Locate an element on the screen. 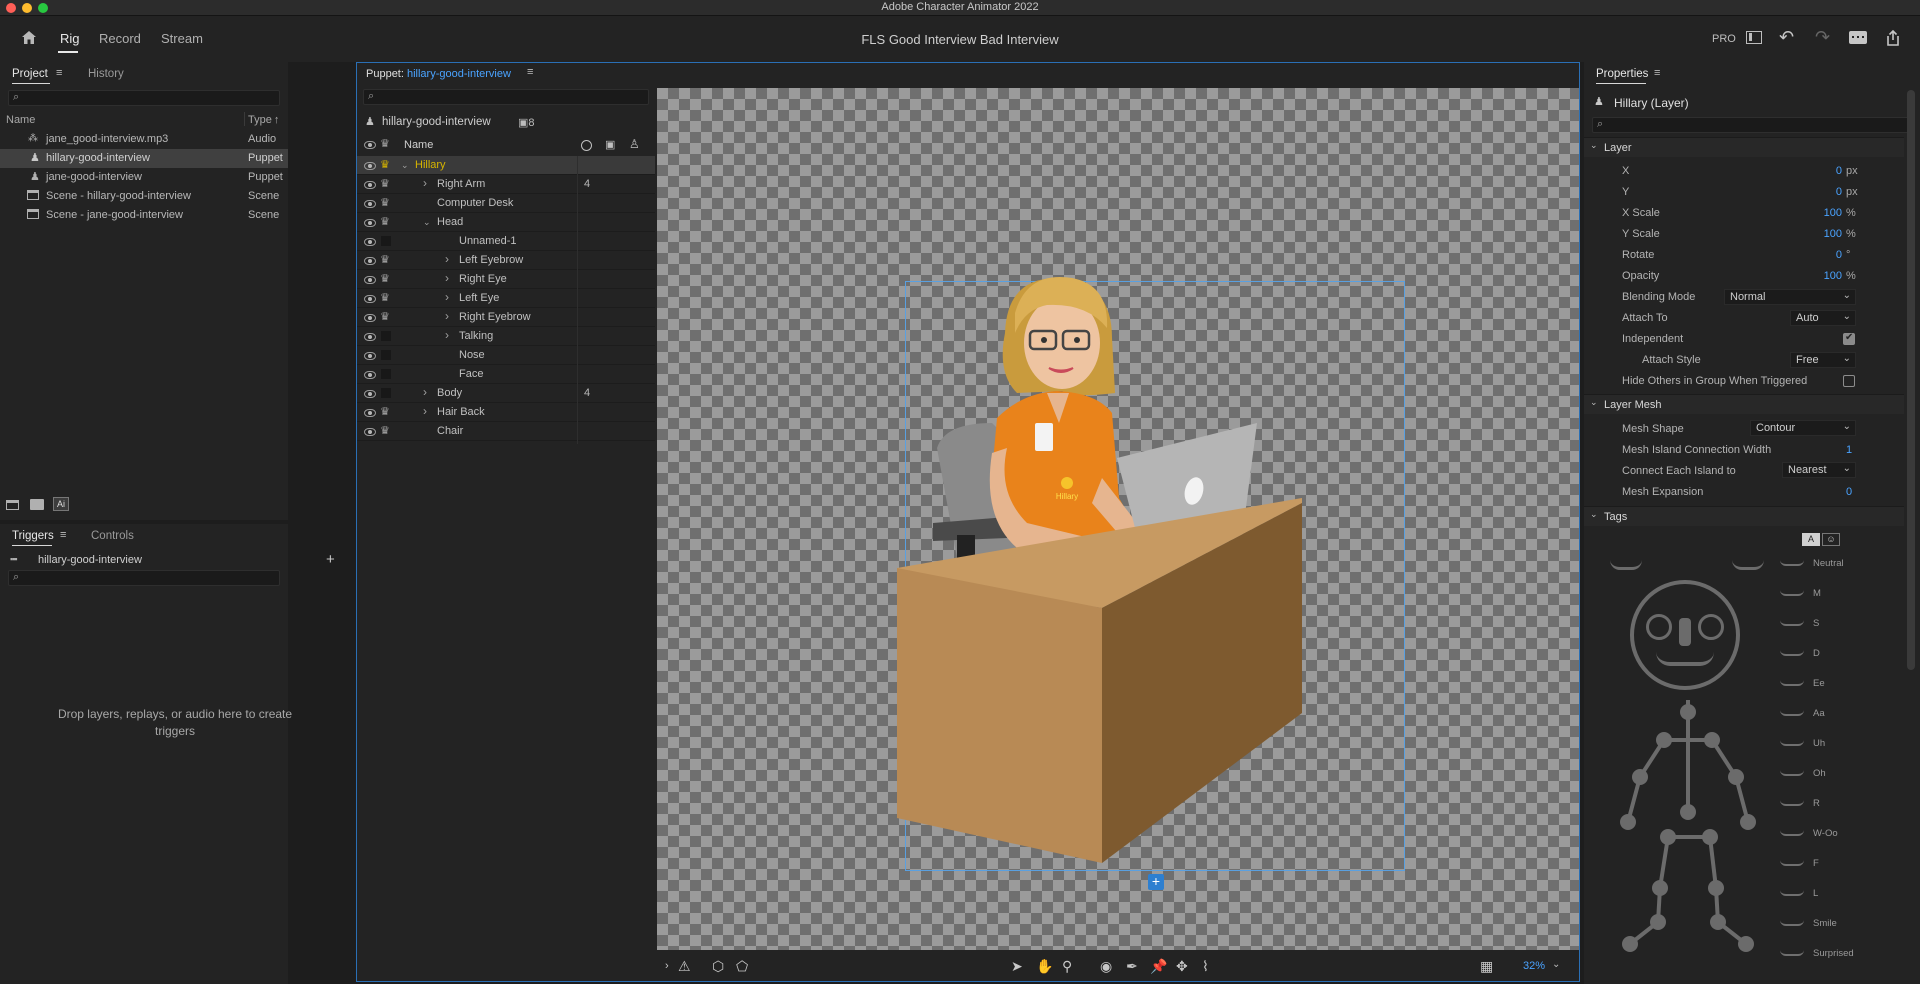 The height and width of the screenshot is (984, 1920). face-tag-diagram is located at coordinates (1685, 635).